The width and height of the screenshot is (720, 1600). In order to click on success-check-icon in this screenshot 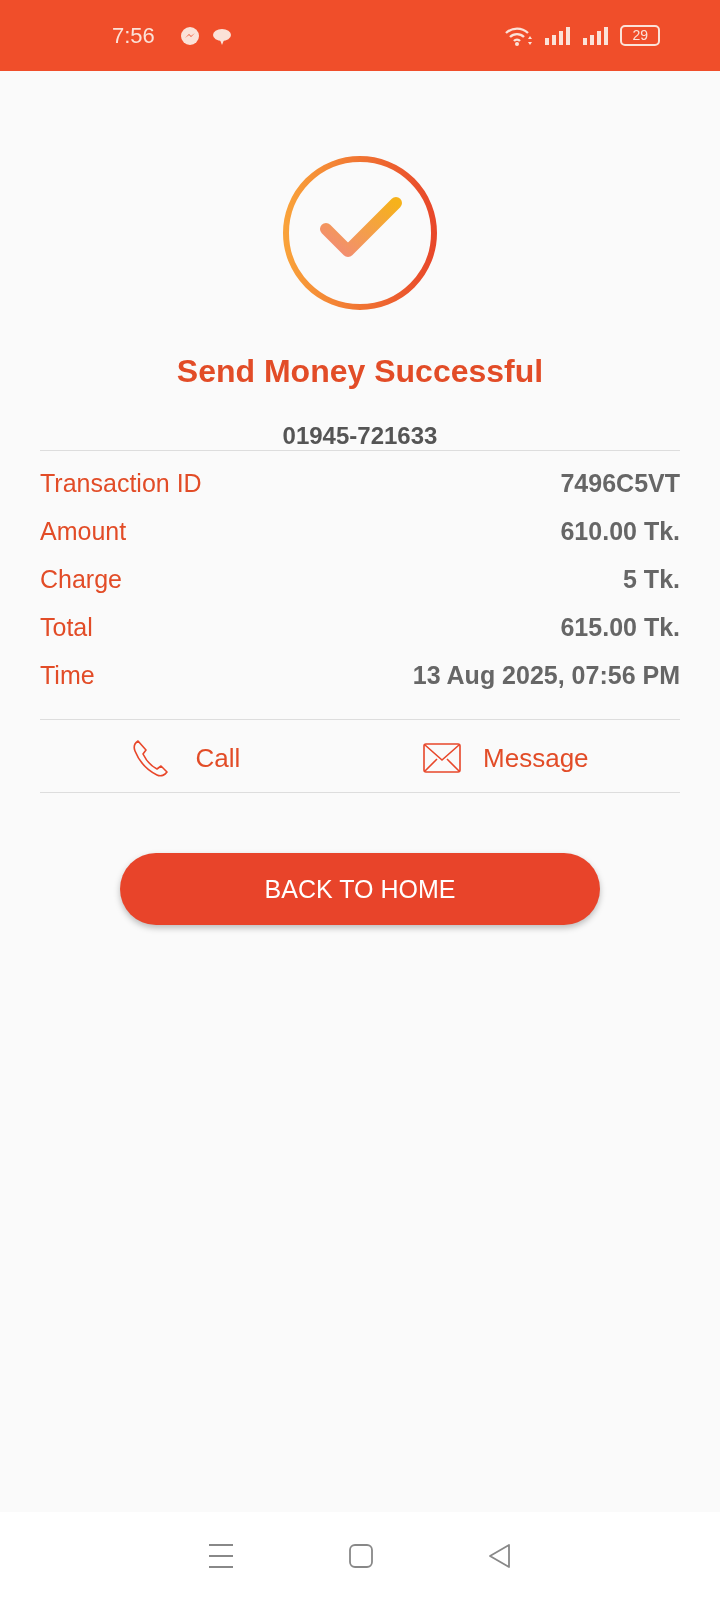, I will do `click(360, 233)`.